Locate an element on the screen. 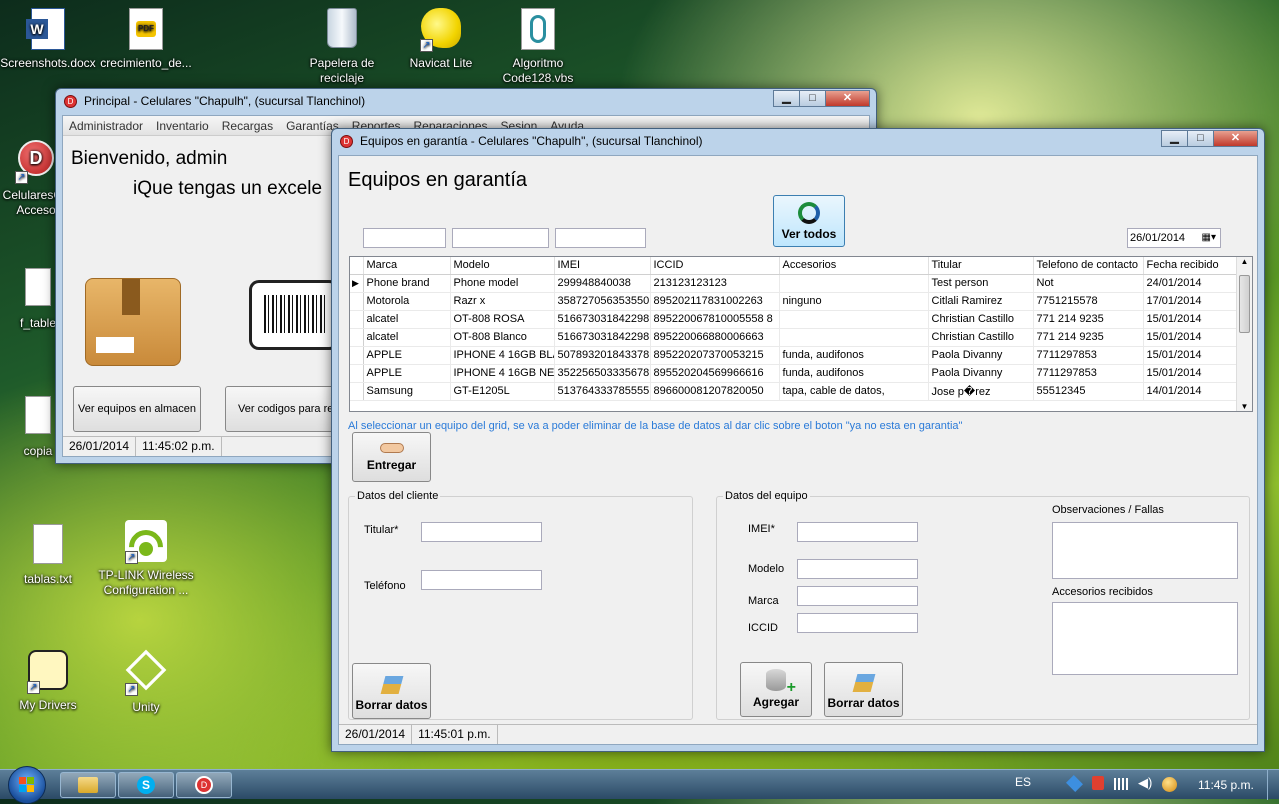 Image resolution: width=1279 pixels, height=804 pixels. grid-cell: 7711297853 is located at coordinates (1088, 355).